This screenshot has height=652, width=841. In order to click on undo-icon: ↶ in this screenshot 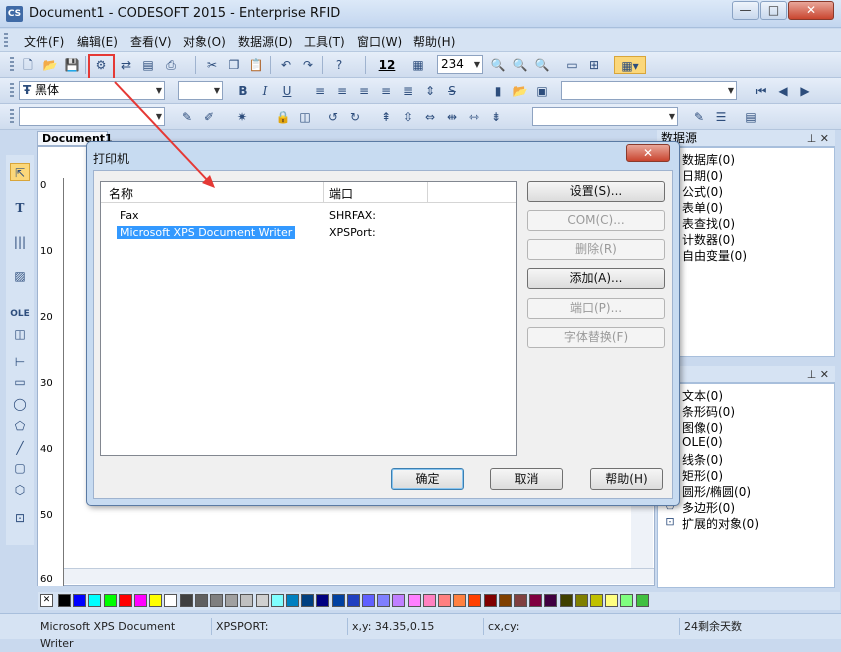, I will do `click(286, 65)`.